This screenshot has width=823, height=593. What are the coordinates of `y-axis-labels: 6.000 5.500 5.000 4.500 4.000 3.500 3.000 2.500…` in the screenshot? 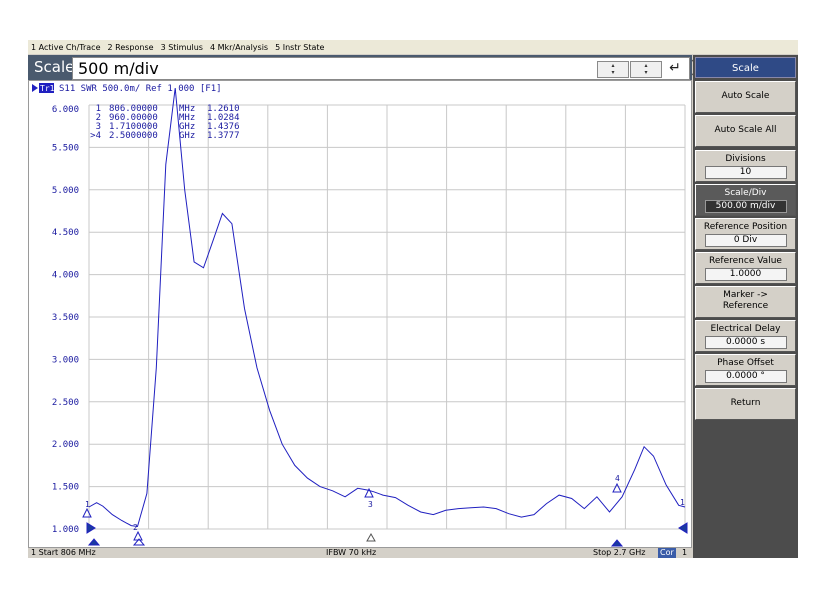 It's located at (65, 320).